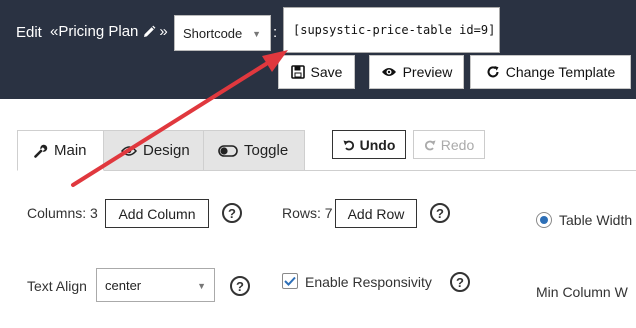  I want to click on edit-label: Edit, so click(29, 32).